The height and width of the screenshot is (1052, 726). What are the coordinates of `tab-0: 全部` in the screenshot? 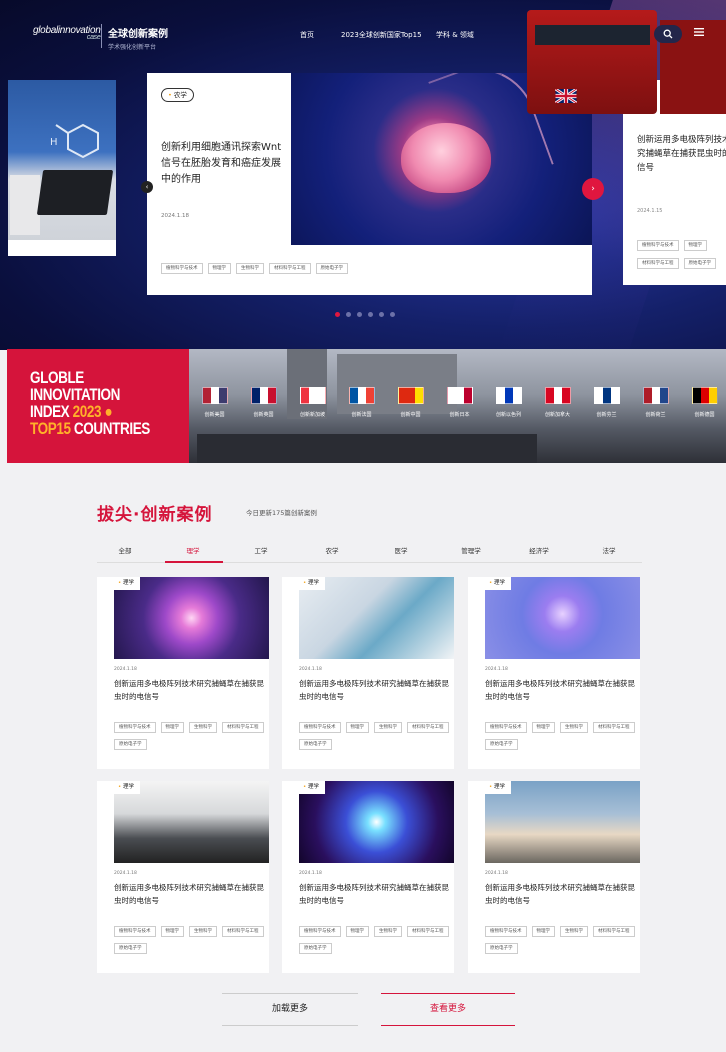 It's located at (125, 550).